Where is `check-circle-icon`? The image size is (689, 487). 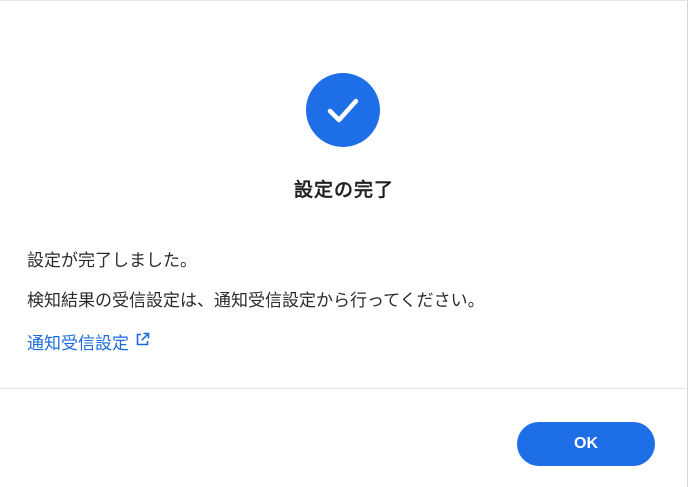
check-circle-icon is located at coordinates (343, 110).